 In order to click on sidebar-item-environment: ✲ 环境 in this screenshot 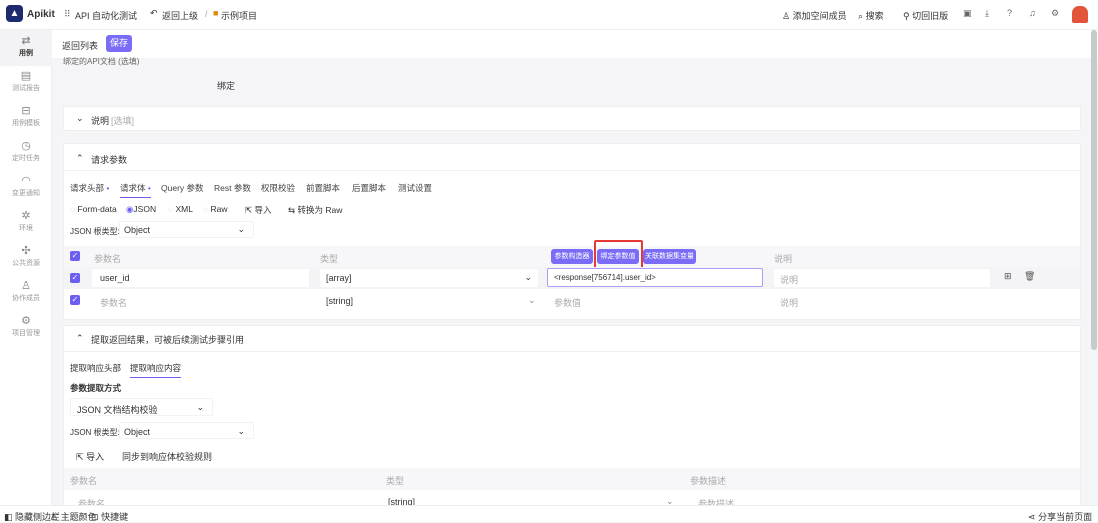, I will do `click(26, 221)`.